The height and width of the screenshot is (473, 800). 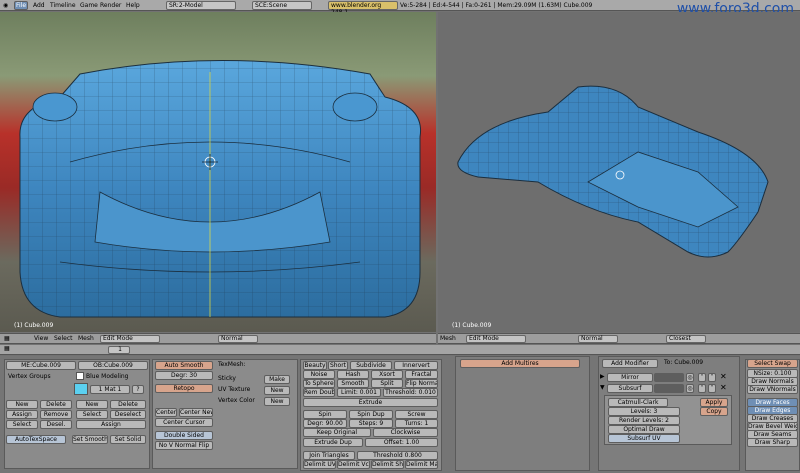 What do you see at coordinates (7, 339) in the screenshot?
I see `editor-type-icon: ▦` at bounding box center [7, 339].